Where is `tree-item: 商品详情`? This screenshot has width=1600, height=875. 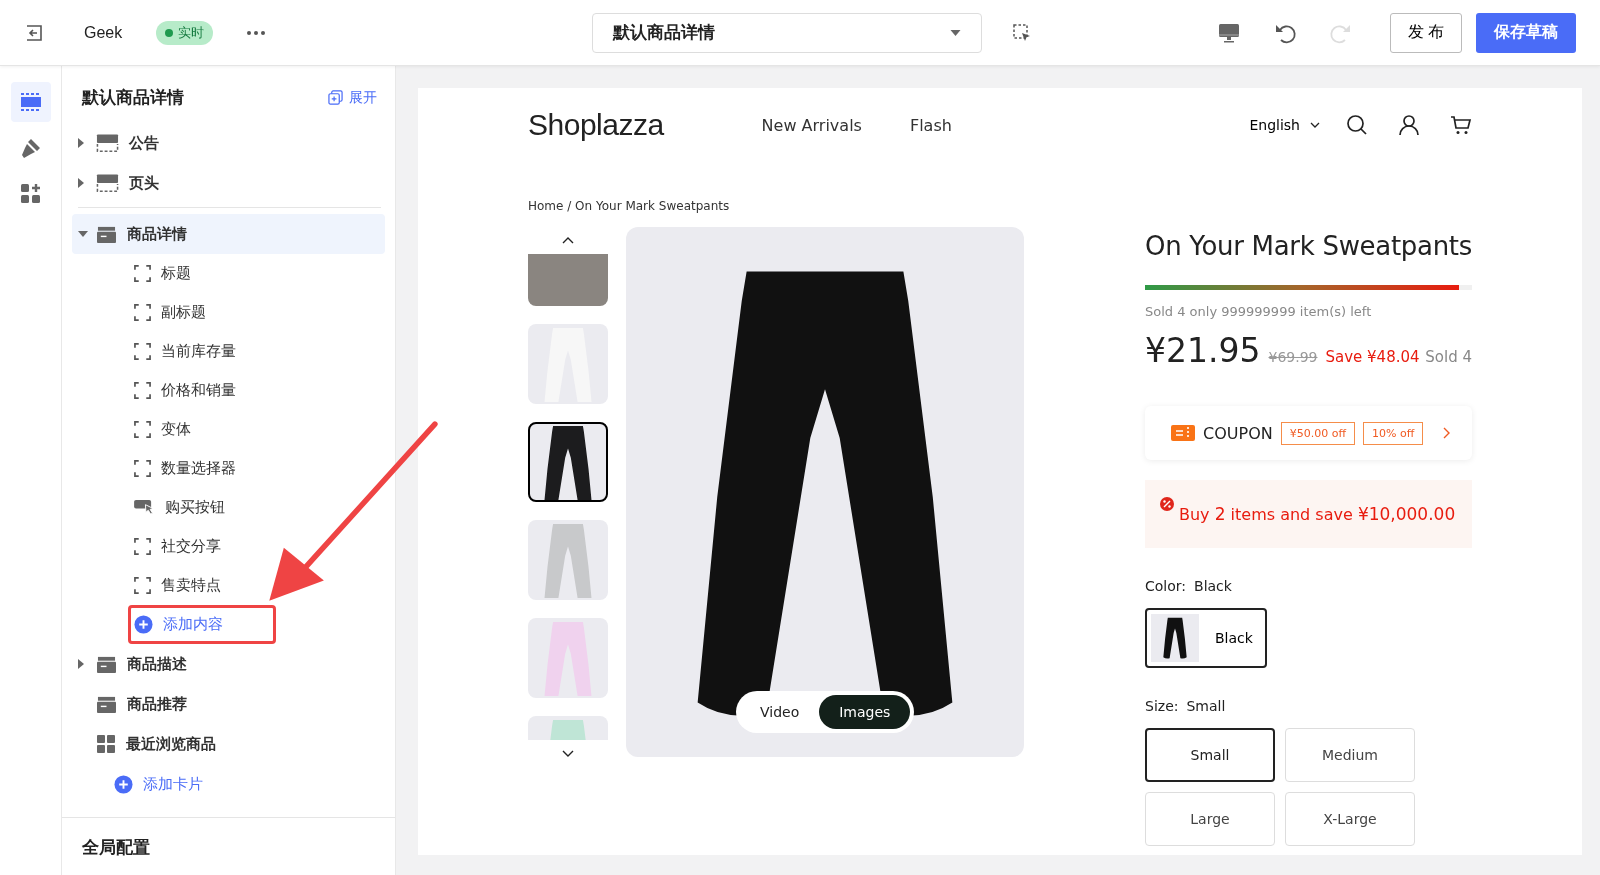
tree-item: 商品详情 is located at coordinates (228, 234).